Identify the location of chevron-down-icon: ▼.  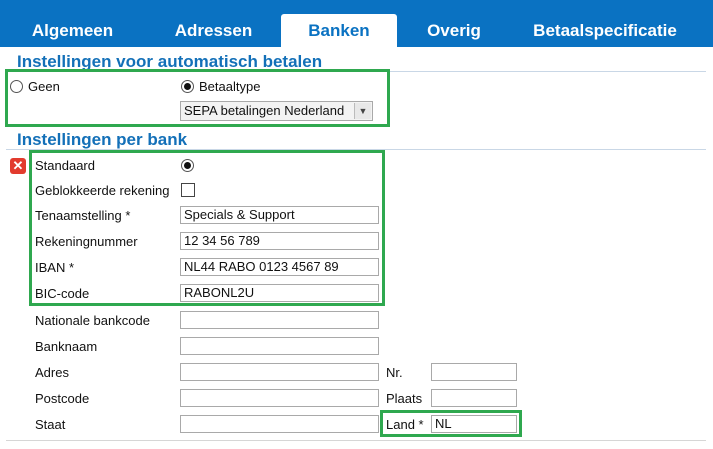
(362, 111).